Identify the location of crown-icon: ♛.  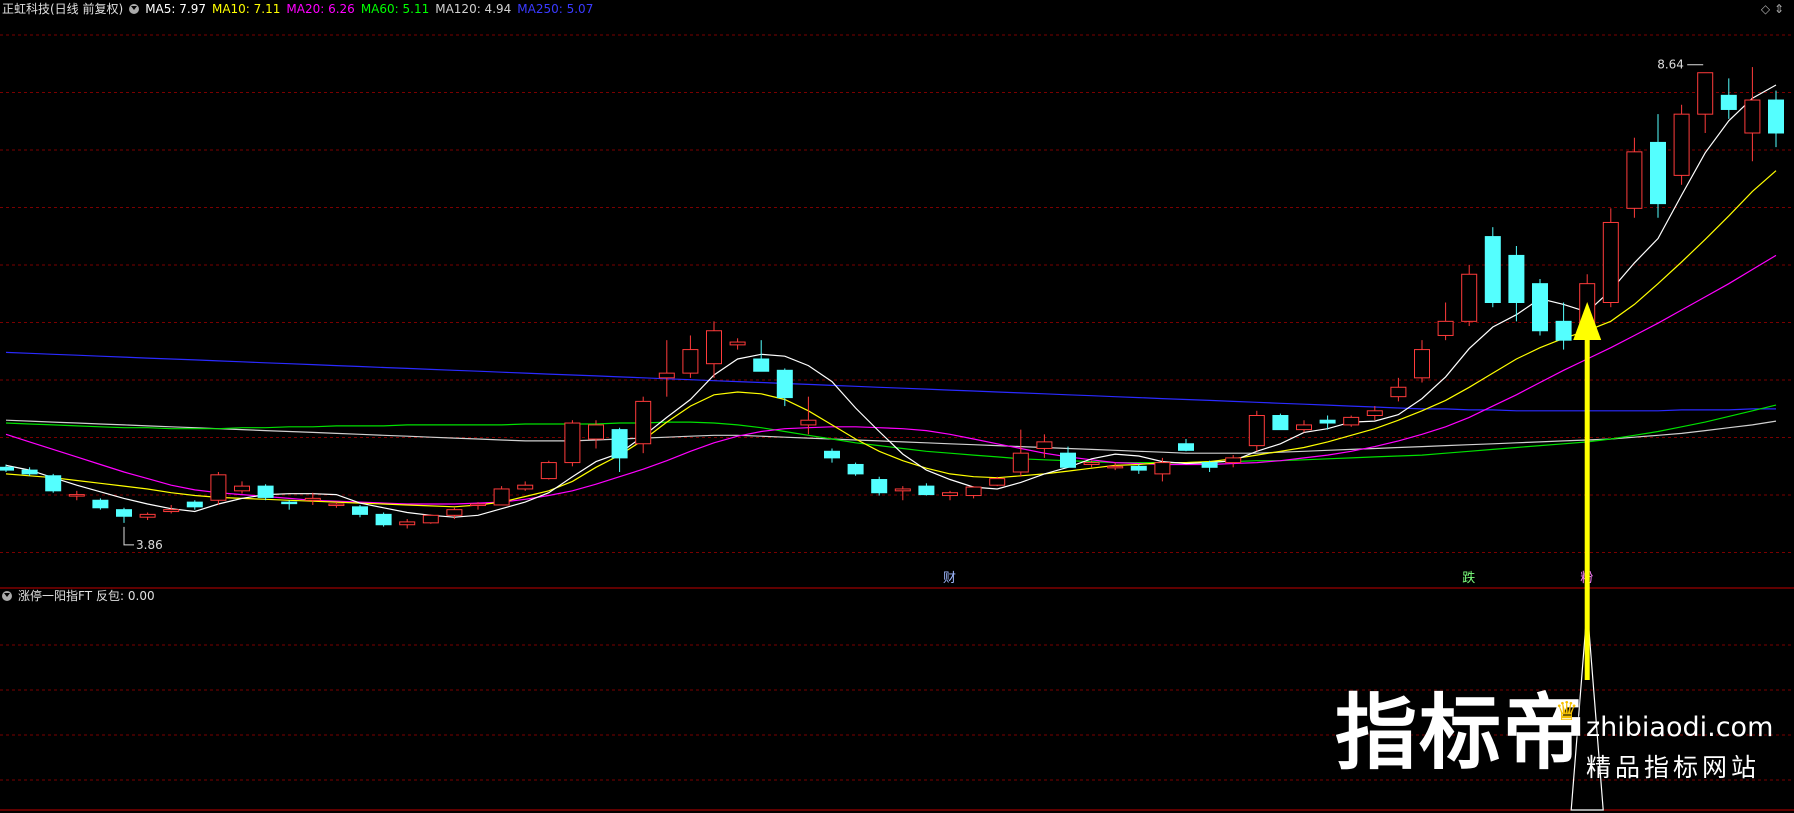
(1567, 712).